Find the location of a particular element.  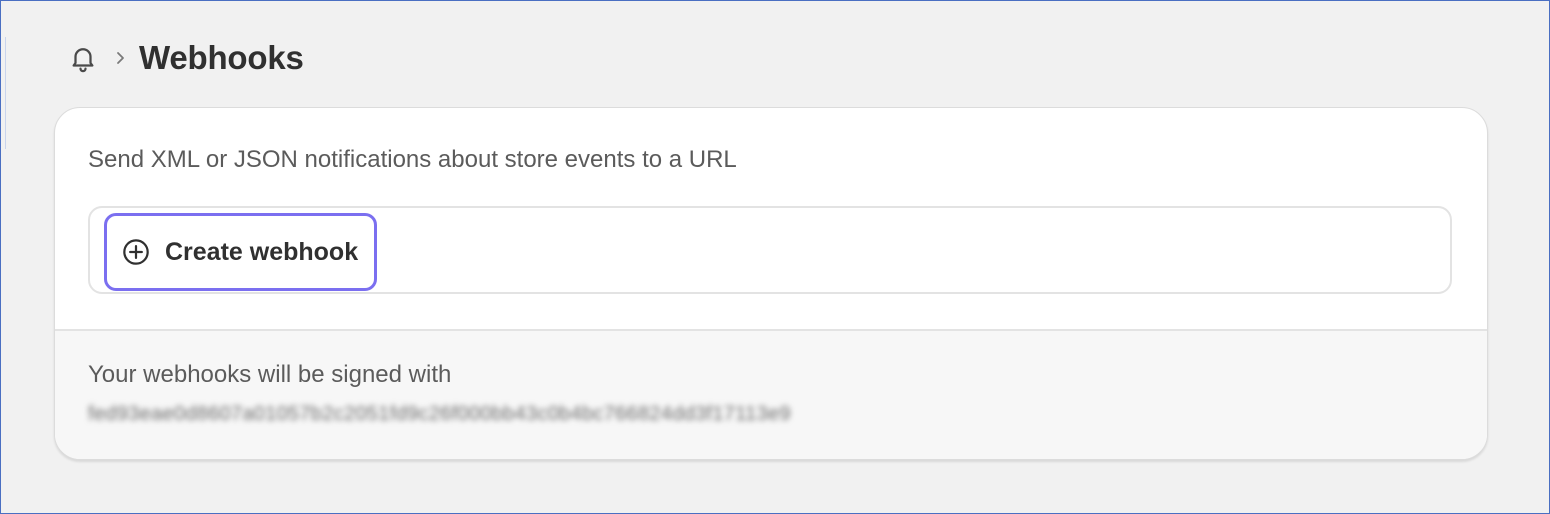

page-header: Webhooks is located at coordinates (185, 58).